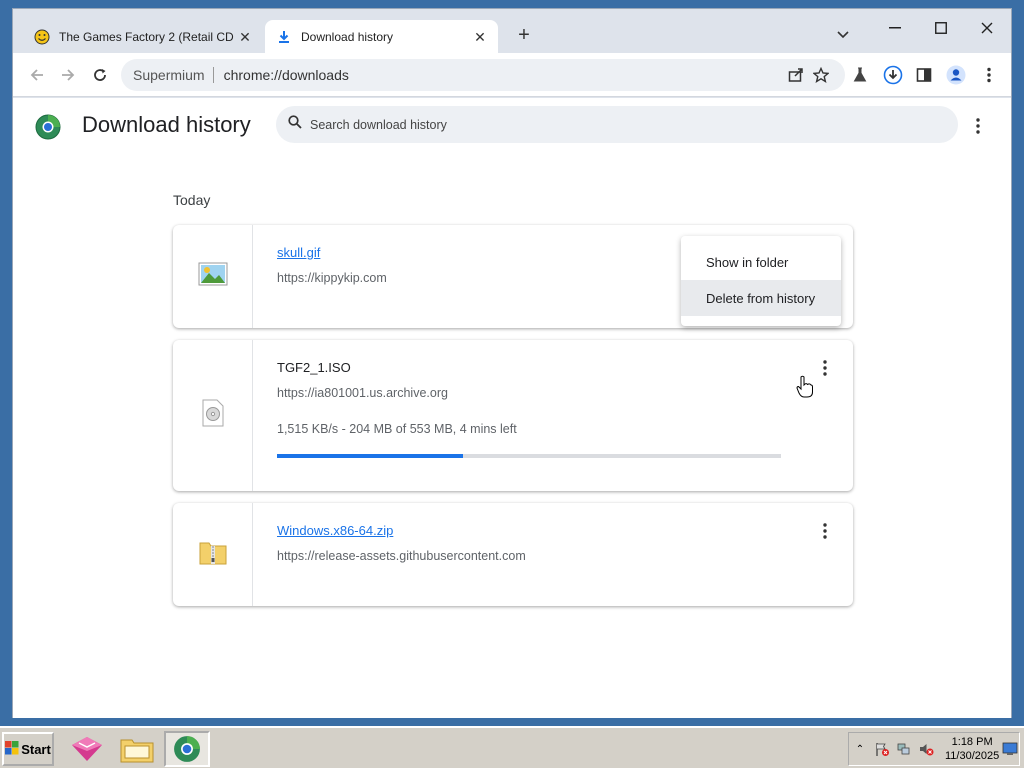  Describe the element at coordinates (187, 749) in the screenshot. I see `taskbar-supermium-icon` at that location.